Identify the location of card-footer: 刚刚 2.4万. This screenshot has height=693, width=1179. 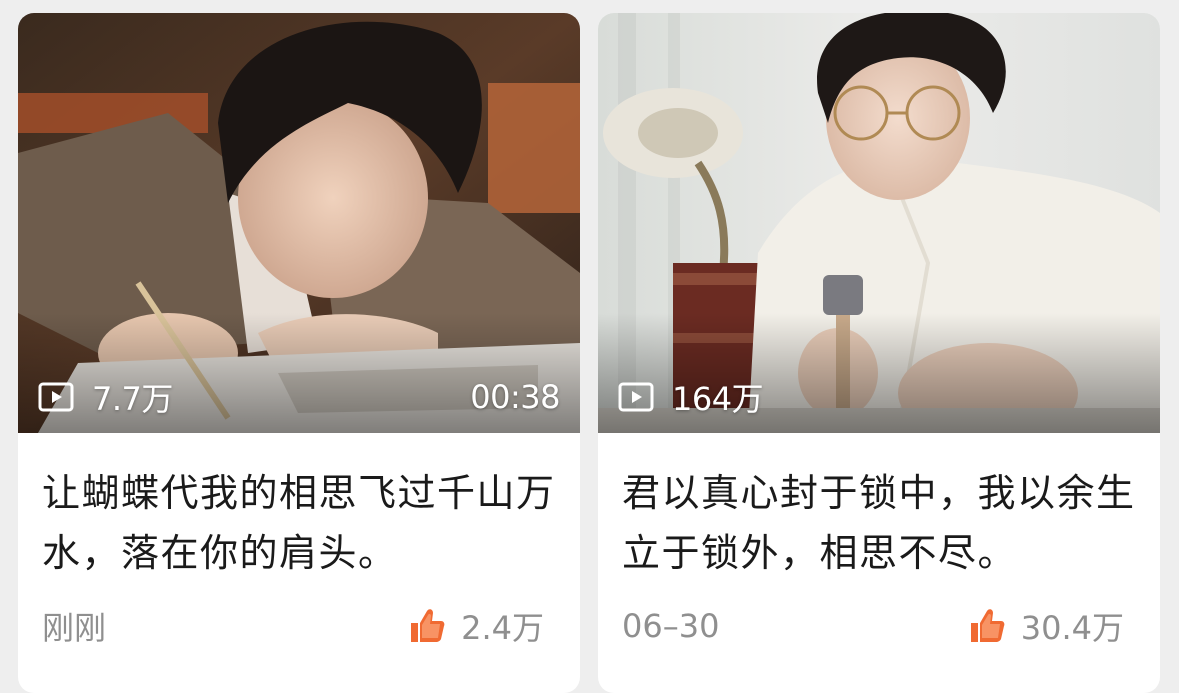
(293, 626).